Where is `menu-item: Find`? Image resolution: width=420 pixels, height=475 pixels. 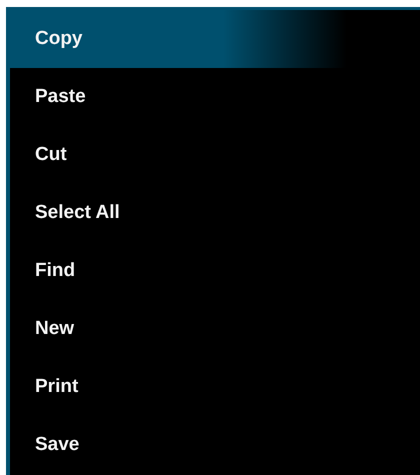 menu-item: Find is located at coordinates (215, 271).